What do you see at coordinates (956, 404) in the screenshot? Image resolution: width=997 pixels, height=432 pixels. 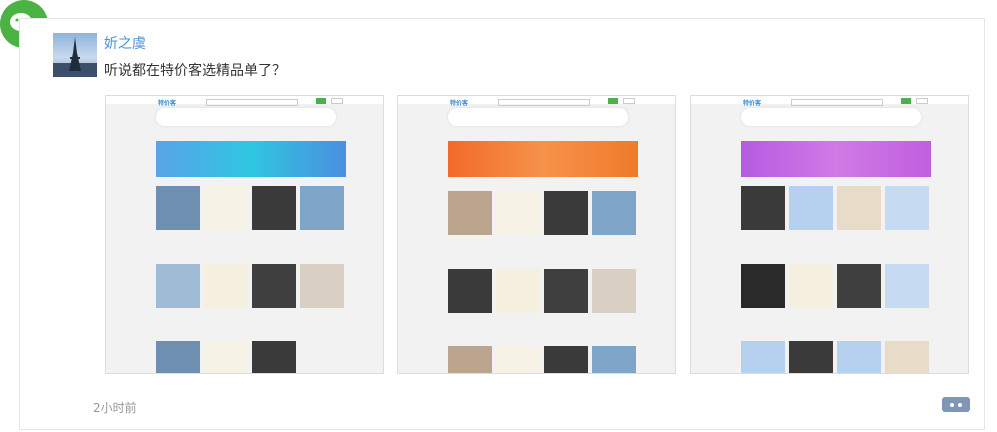 I see `comment-icon` at bounding box center [956, 404].